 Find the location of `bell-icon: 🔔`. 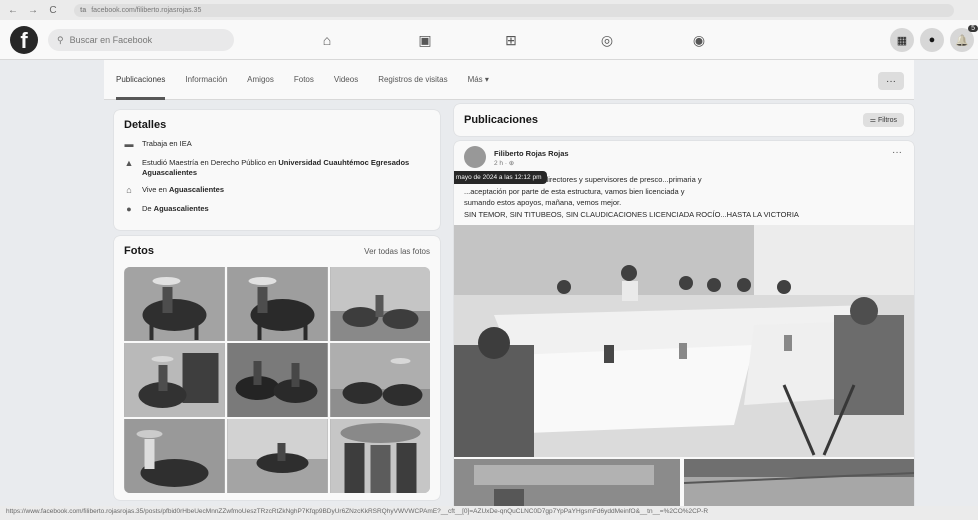

bell-icon: 🔔 is located at coordinates (962, 40).